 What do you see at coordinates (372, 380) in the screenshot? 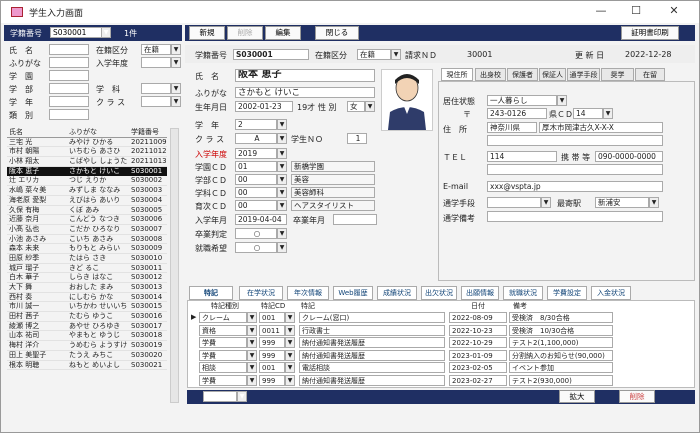
I see `grid-note-cell: 納付通知書発送履歴` at bounding box center [372, 380].